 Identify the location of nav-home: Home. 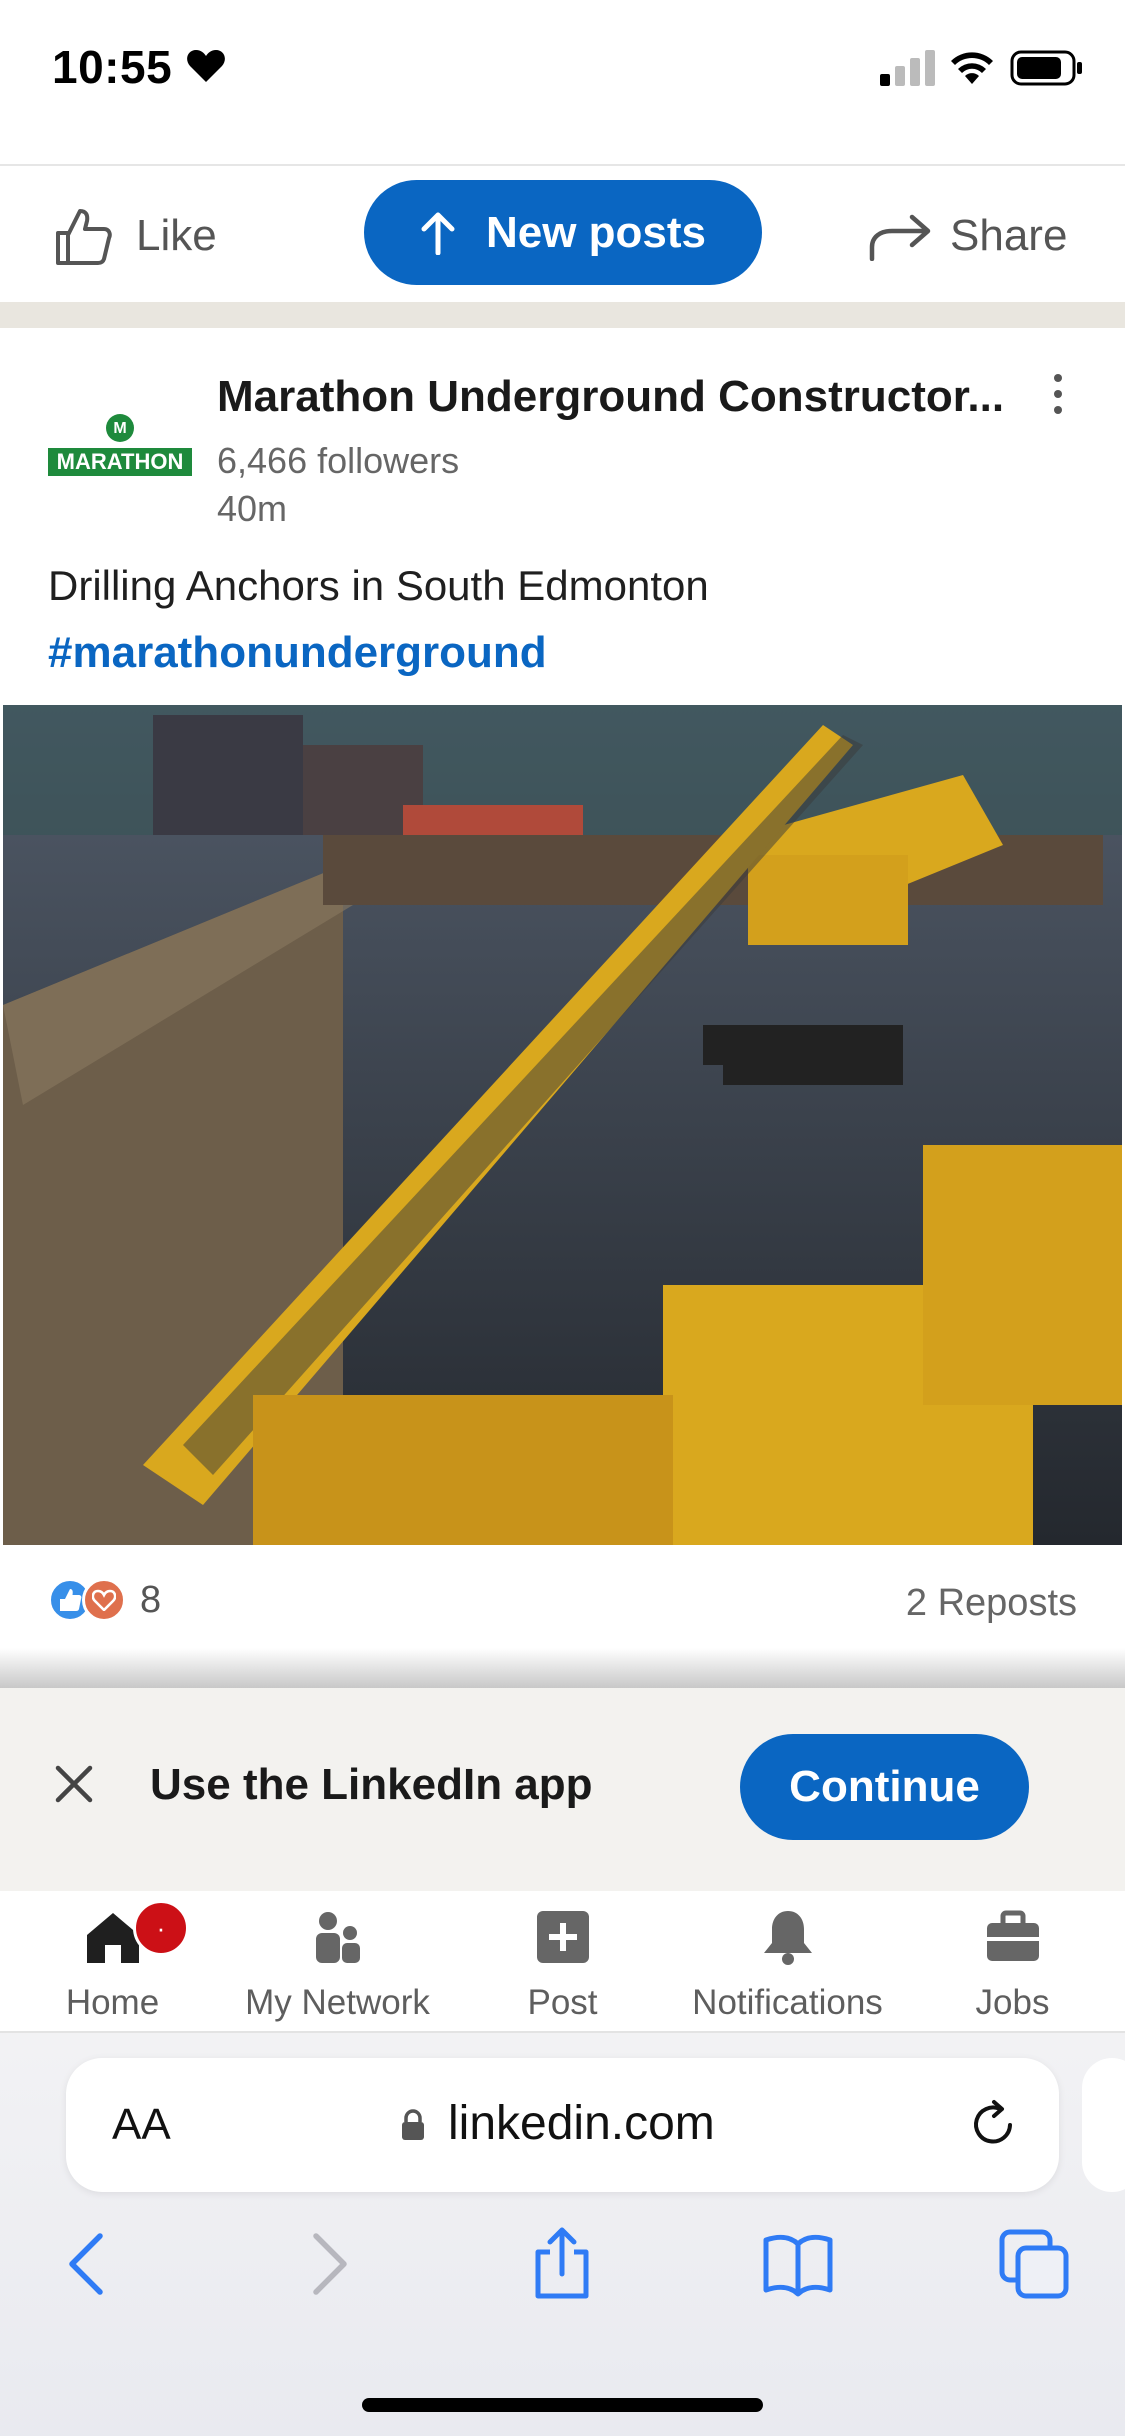
(112, 1964).